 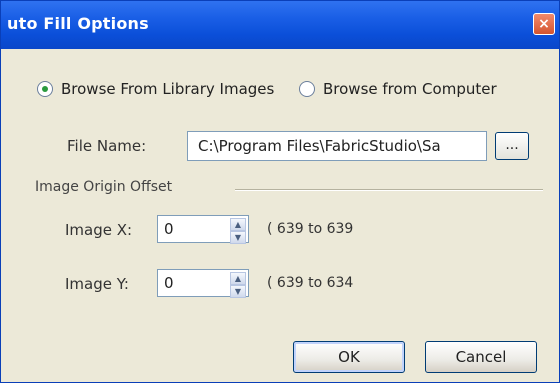 What do you see at coordinates (280, 25) in the screenshot?
I see `title-bar: uto Fill Options ×` at bounding box center [280, 25].